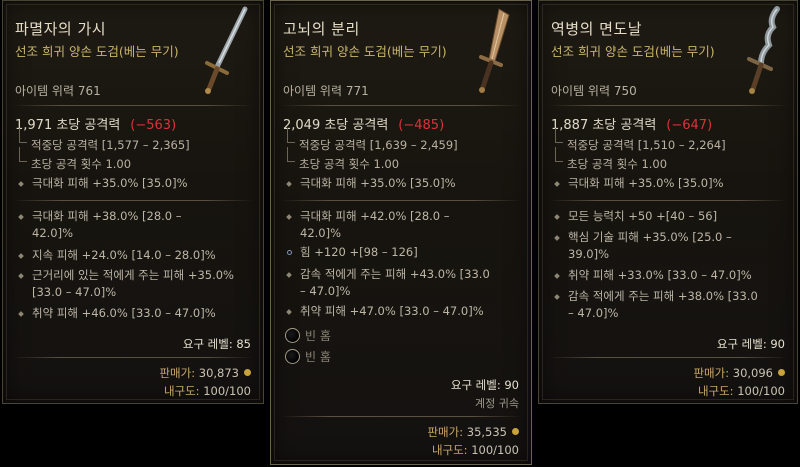 This screenshot has width=800, height=467. I want to click on affix-1: 극대화 피해 +42.0% [28.0 – 42.0]%, so click(386, 225).